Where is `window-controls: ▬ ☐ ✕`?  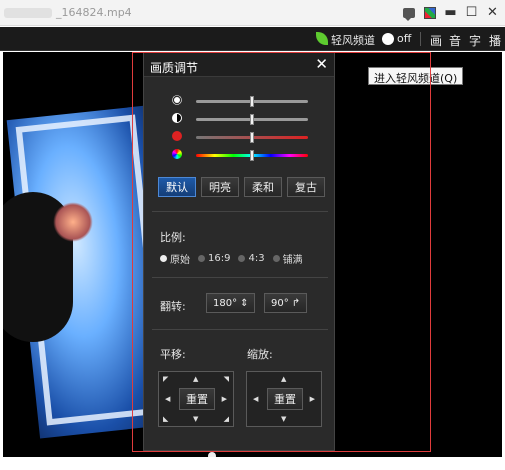
window-controls: ▬ ☐ ✕ is located at coordinates (450, 12).